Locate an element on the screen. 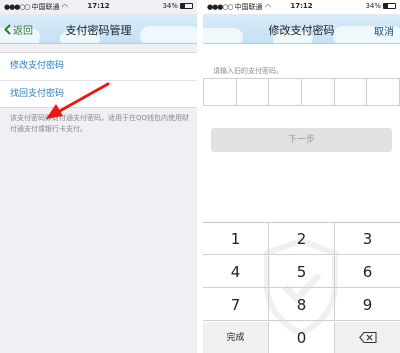 This screenshot has height=353, width=400. key-2: 2 is located at coordinates (301, 238).